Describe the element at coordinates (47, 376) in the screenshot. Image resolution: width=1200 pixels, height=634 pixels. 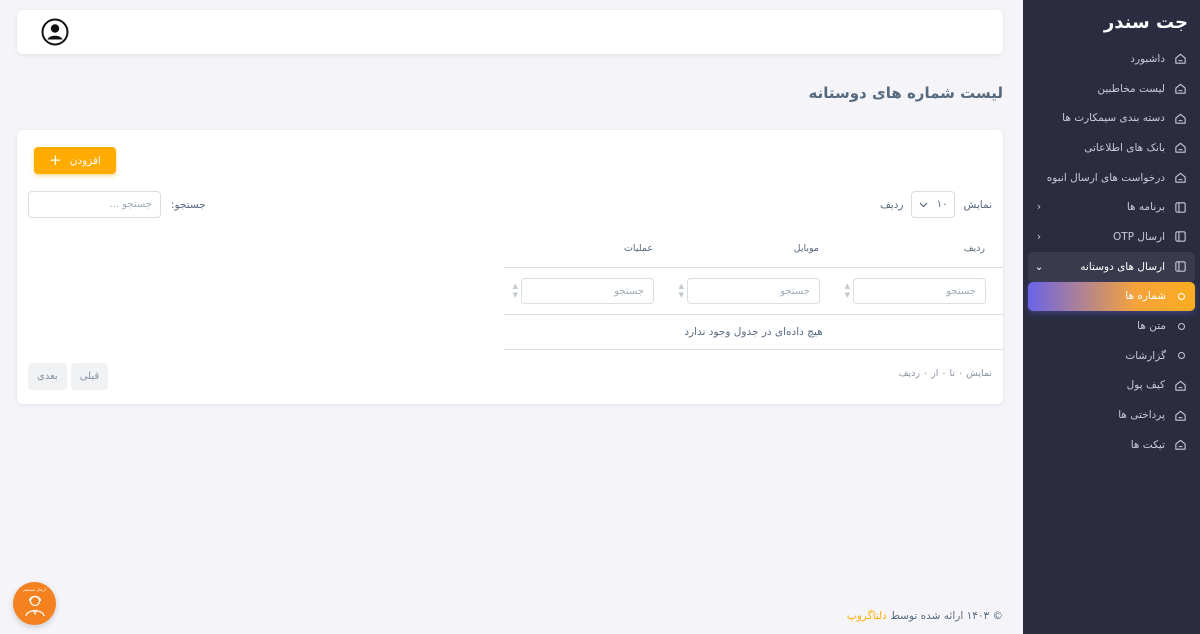
I see `next-page-button: بعدی` at that location.